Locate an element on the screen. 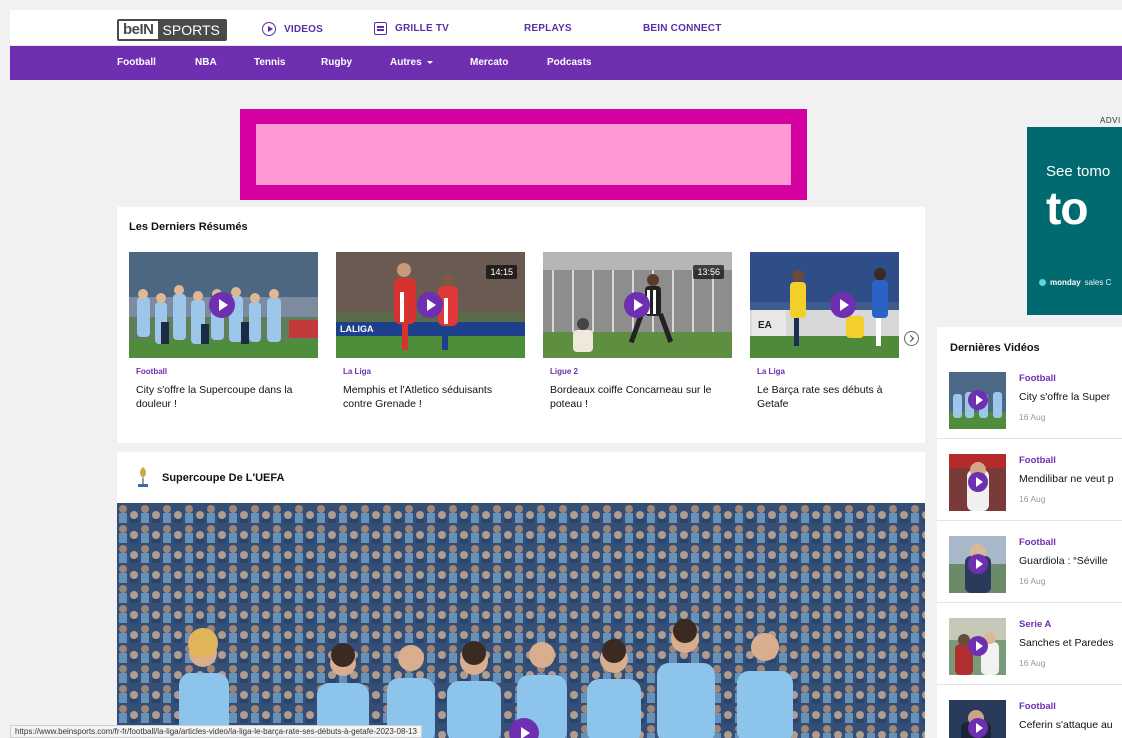 This screenshot has height=738, width=1122. video-title: City s'offre la Super is located at coordinates (1064, 397).